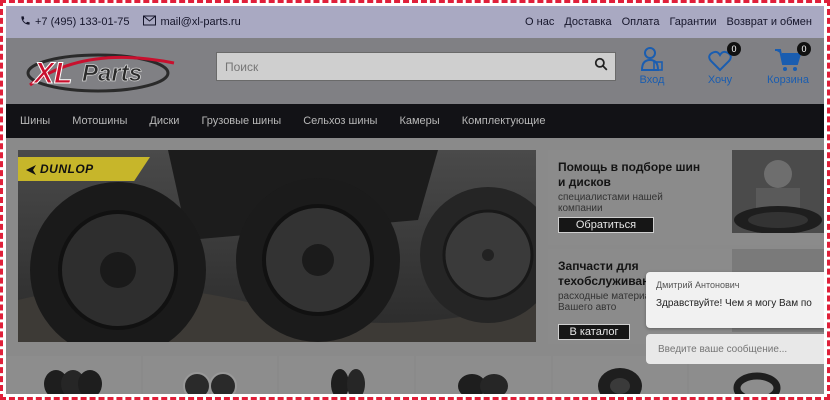 The image size is (830, 400). What do you see at coordinates (652, 58) in the screenshot?
I see `user-icon` at bounding box center [652, 58].